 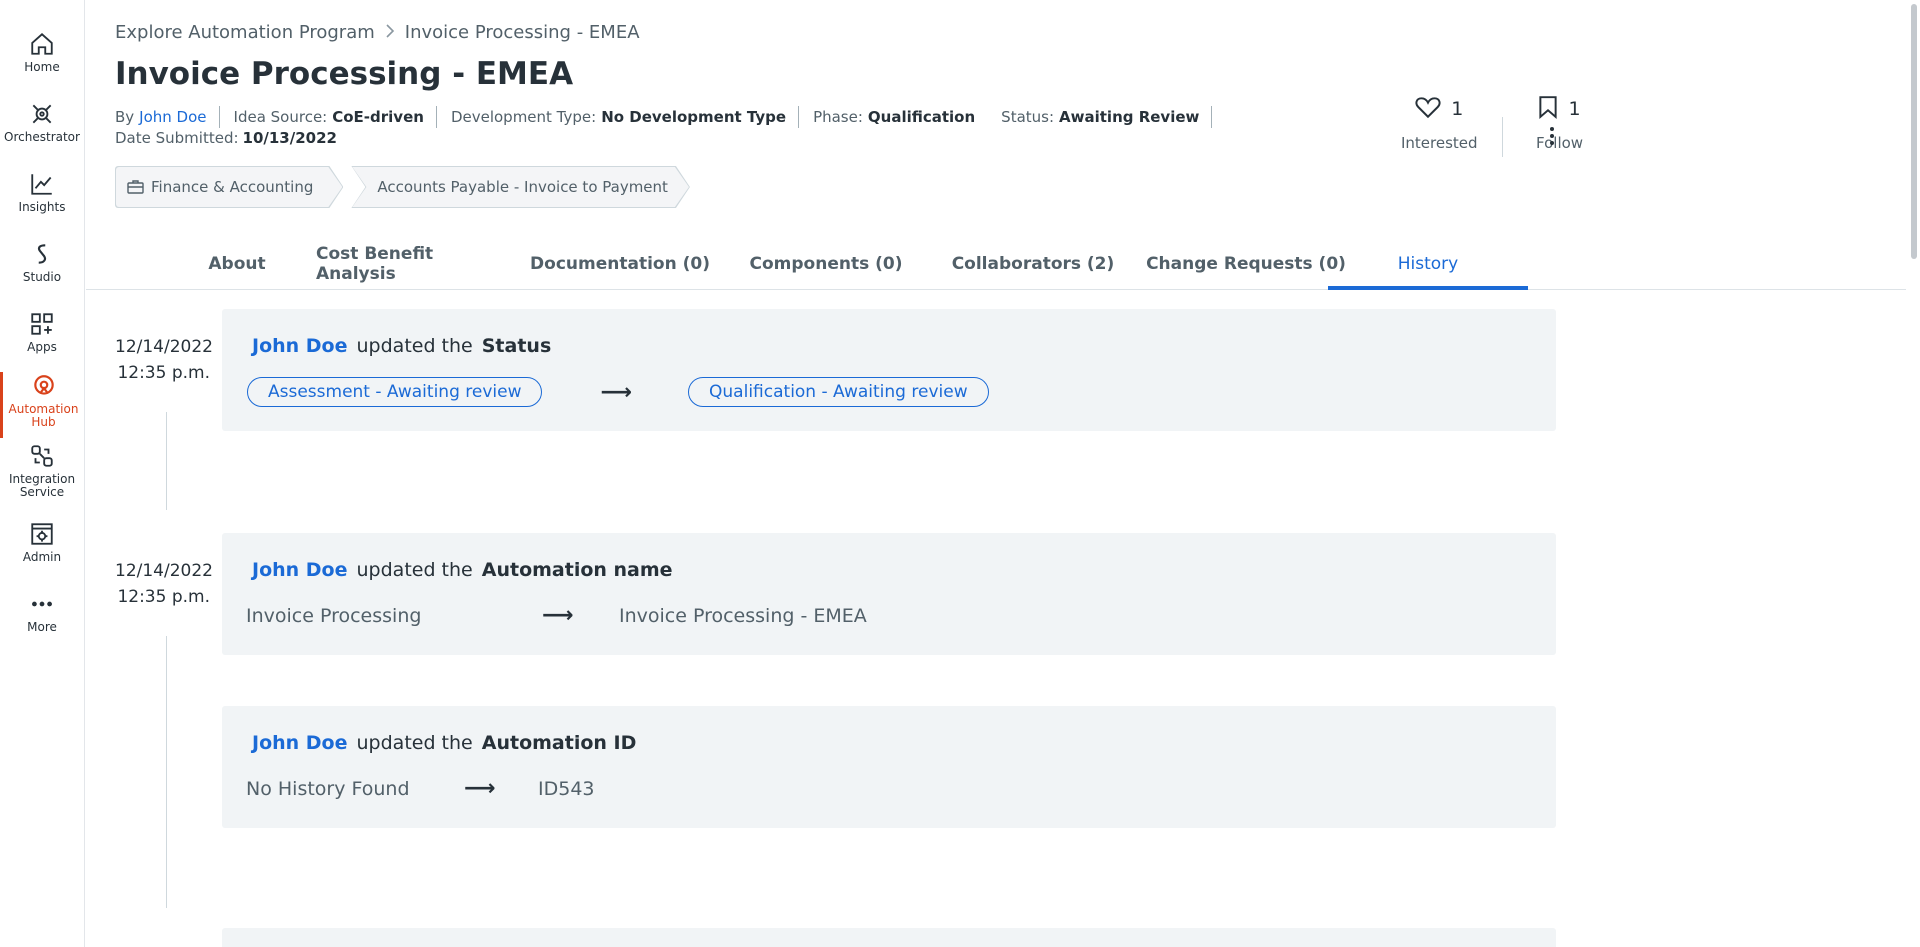 I want to click on breadcrumb-parent-link: Explore Automation Program, so click(x=245, y=32).